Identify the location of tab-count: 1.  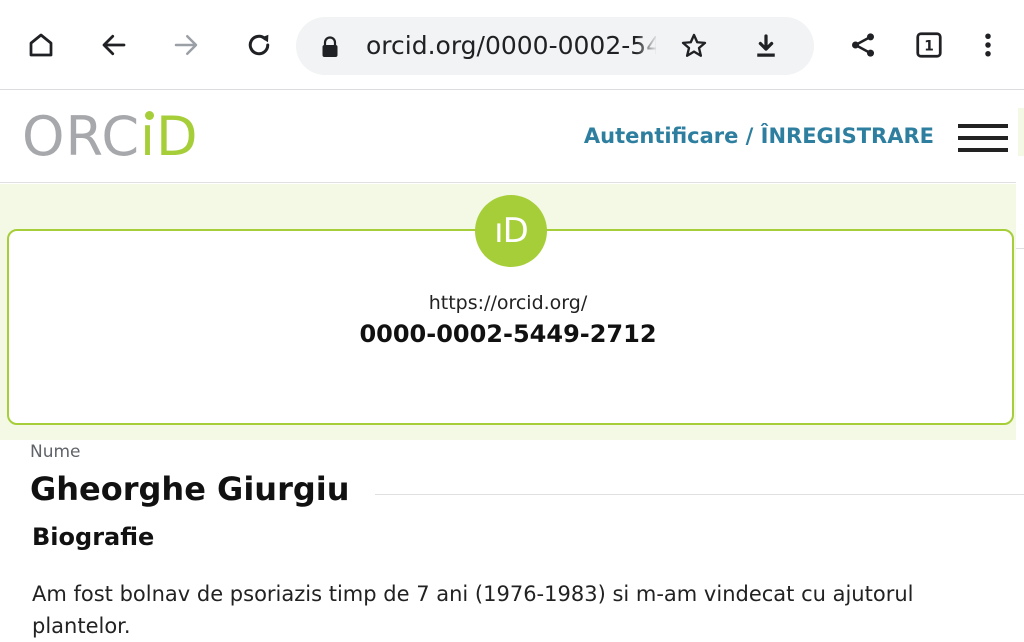
(929, 47).